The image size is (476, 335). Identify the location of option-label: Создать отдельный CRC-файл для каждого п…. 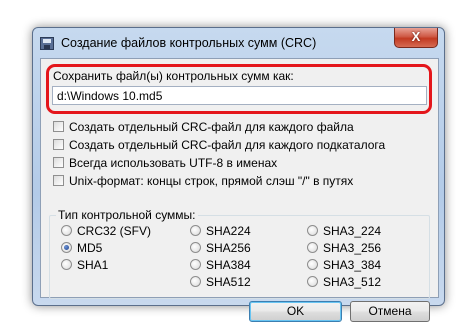
(227, 144).